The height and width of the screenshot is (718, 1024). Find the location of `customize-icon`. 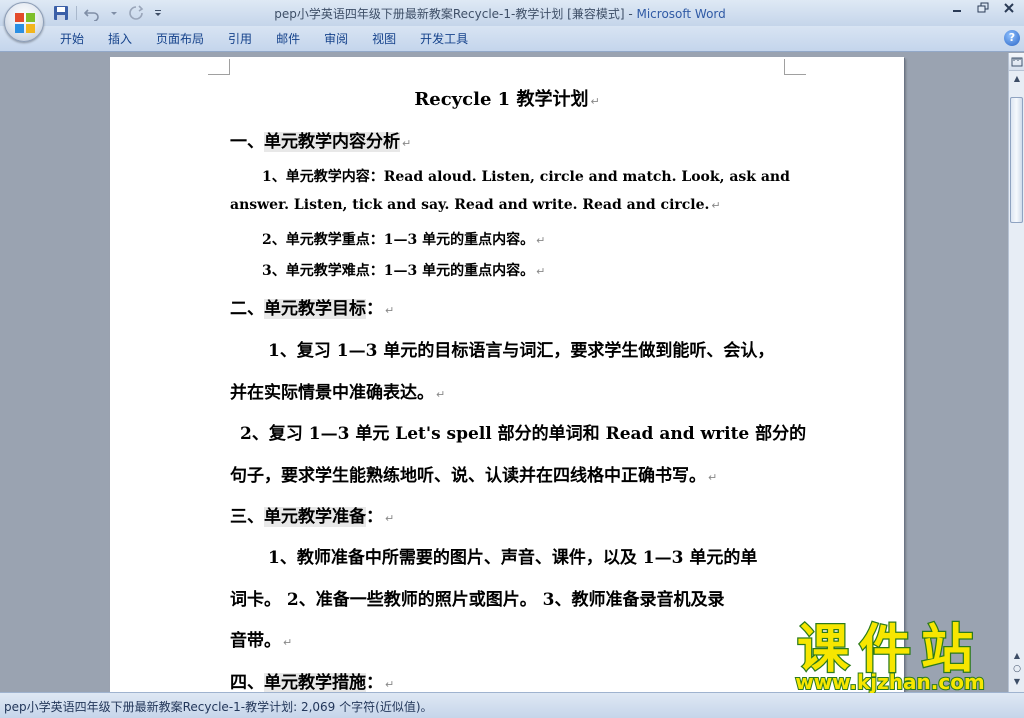

customize-icon is located at coordinates (158, 13).